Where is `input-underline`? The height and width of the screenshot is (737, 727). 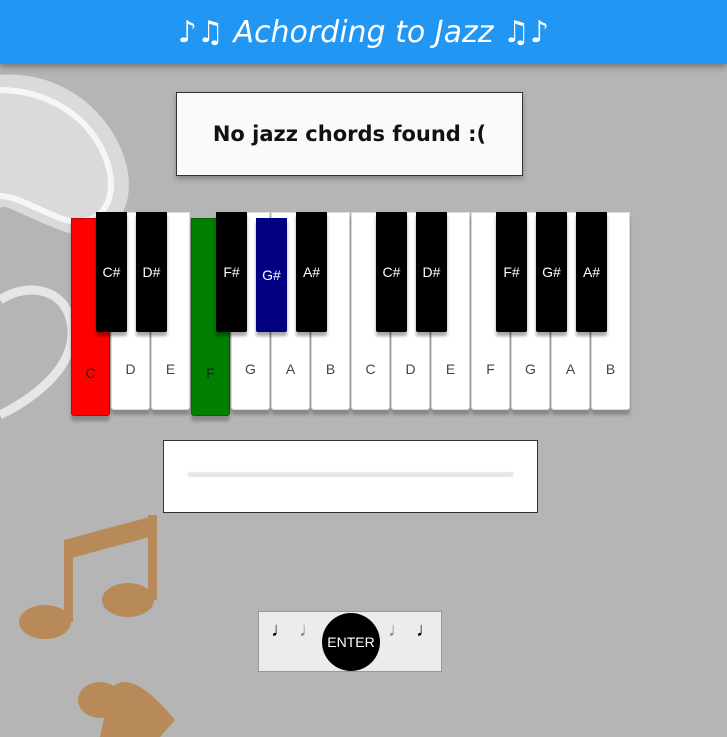 input-underline is located at coordinates (350, 473).